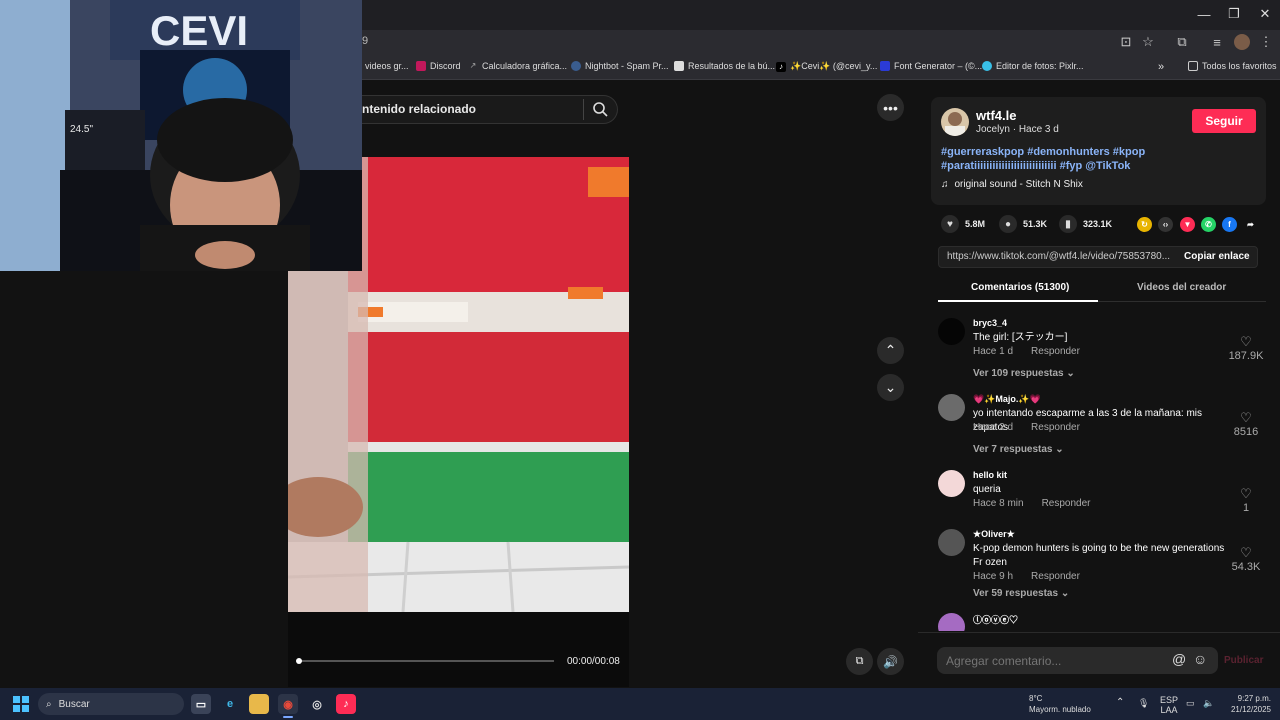  I want to click on chrome-icon: ◉, so click(288, 704).